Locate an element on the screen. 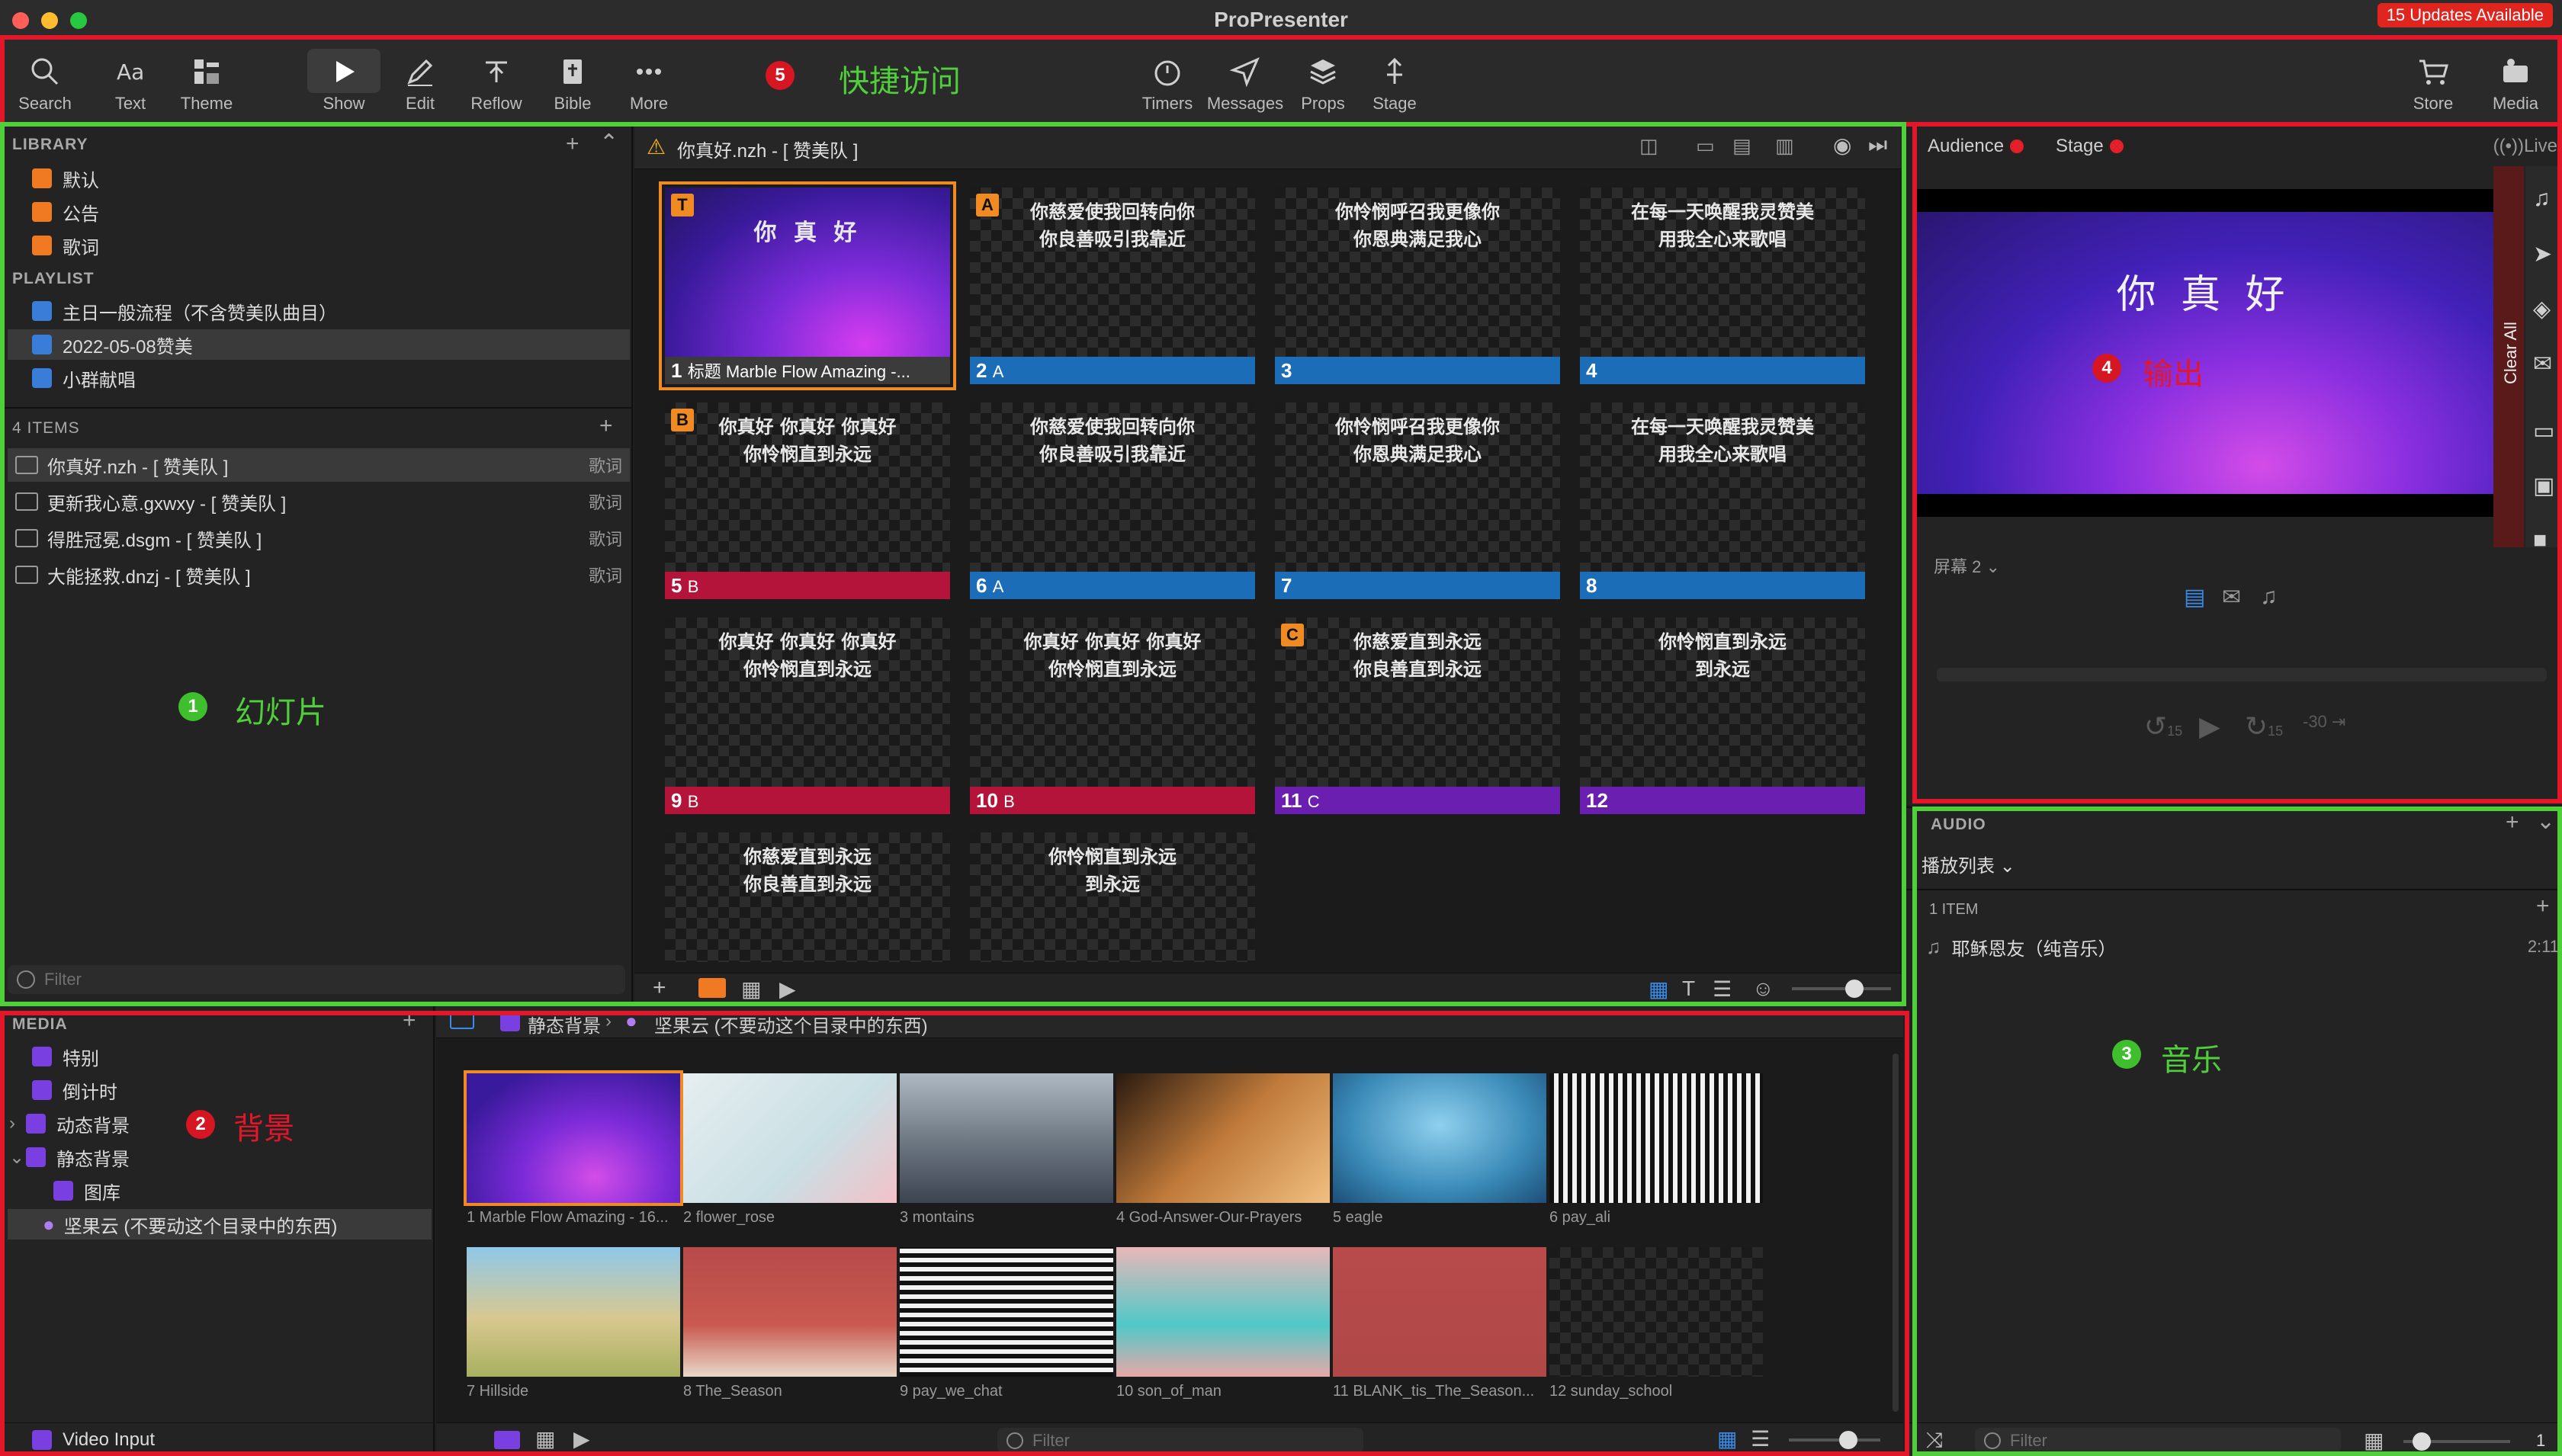 This screenshot has height=1456, width=2562. zoom-slider-track is located at coordinates (1841, 988).